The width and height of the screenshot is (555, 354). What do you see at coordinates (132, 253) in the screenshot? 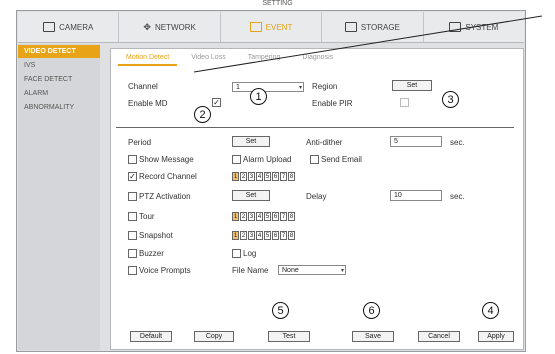
I see `buzzer-checkbox` at bounding box center [132, 253].